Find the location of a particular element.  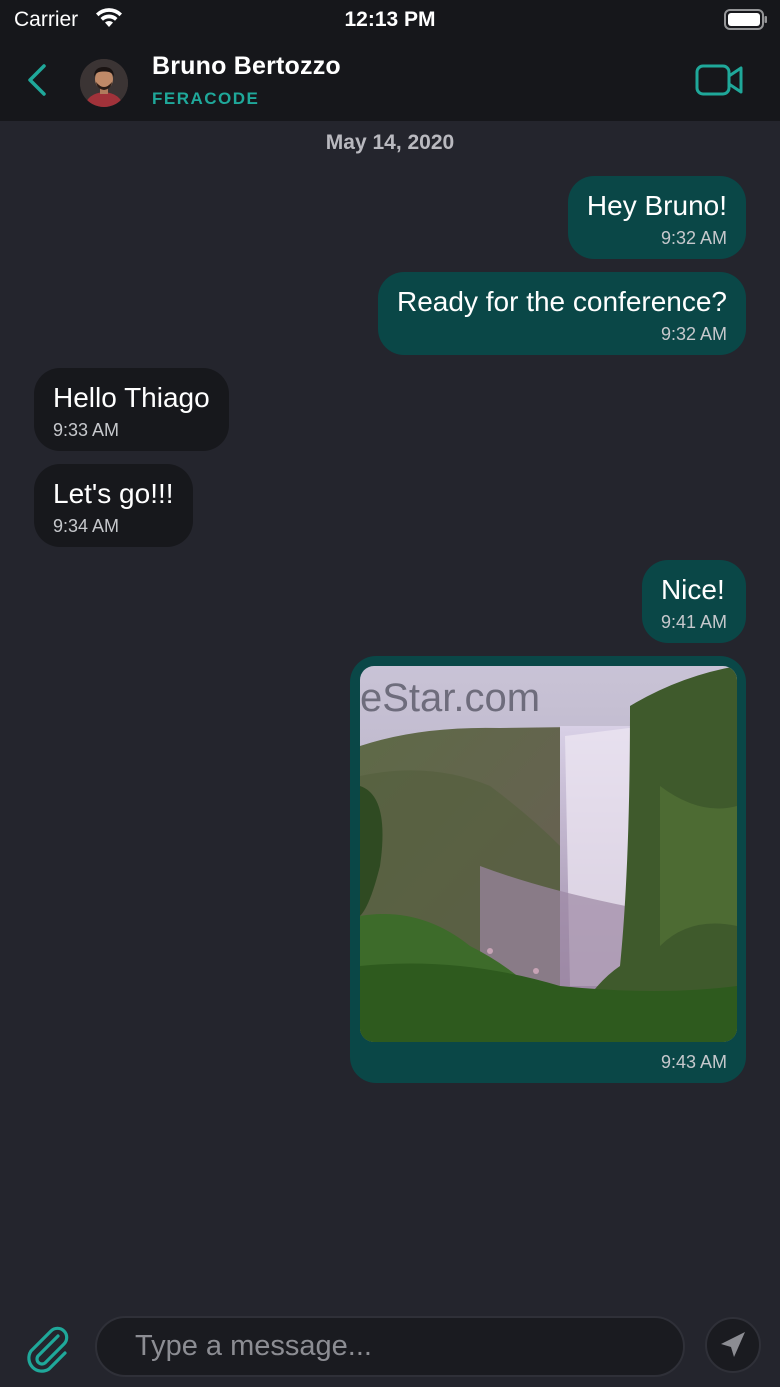

send-button is located at coordinates (733, 1345).